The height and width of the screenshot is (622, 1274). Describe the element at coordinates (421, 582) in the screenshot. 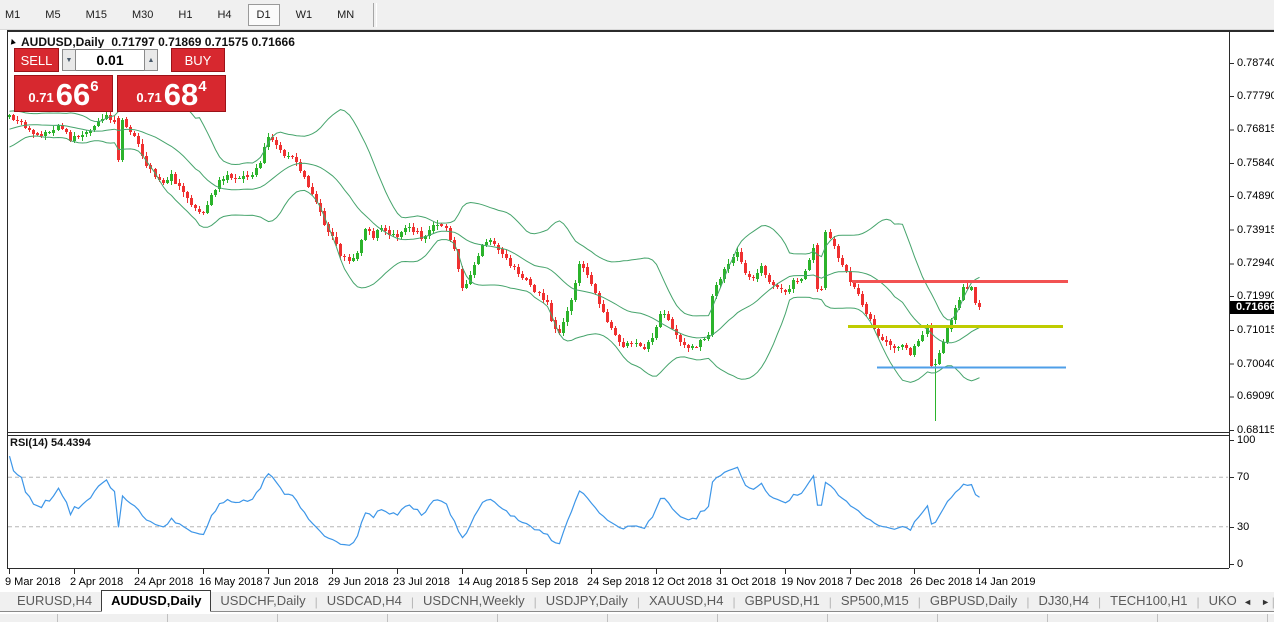

I see `date-axis-label: 23 Jul 2018` at that location.